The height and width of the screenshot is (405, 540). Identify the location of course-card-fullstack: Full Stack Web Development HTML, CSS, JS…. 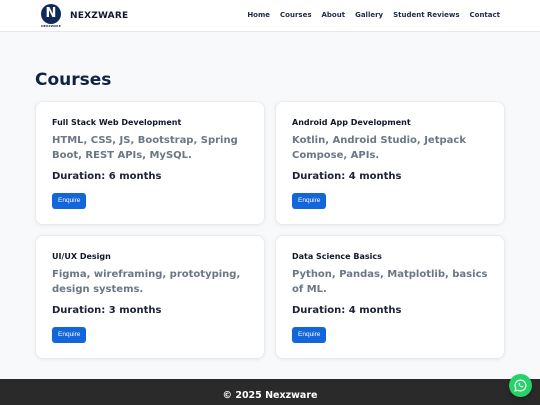
(150, 163).